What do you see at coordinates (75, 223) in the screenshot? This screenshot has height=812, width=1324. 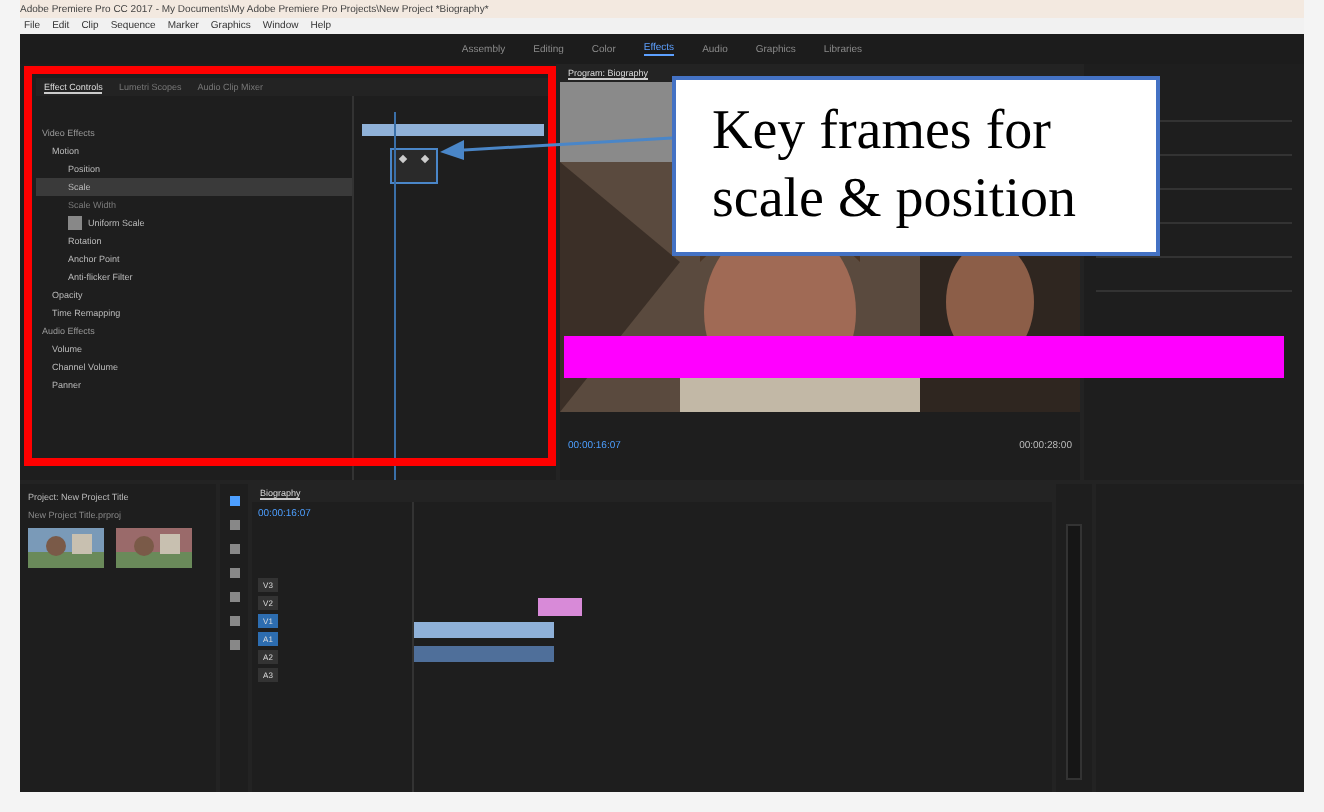 I see `checkbox` at bounding box center [75, 223].